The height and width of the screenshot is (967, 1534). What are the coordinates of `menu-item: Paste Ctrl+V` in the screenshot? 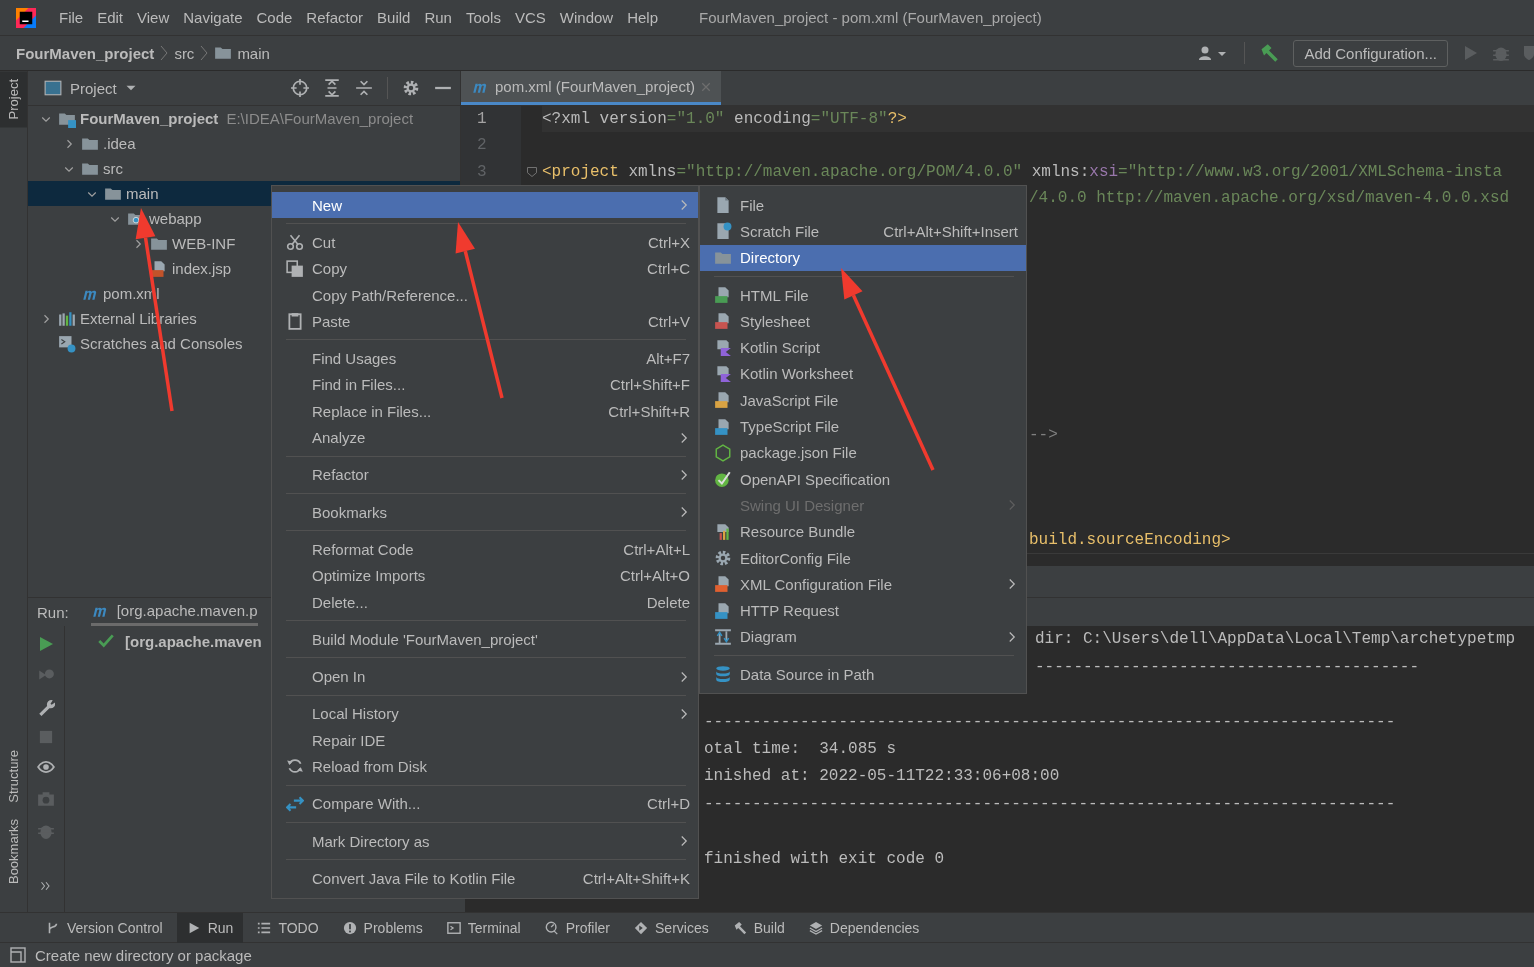 It's located at (485, 321).